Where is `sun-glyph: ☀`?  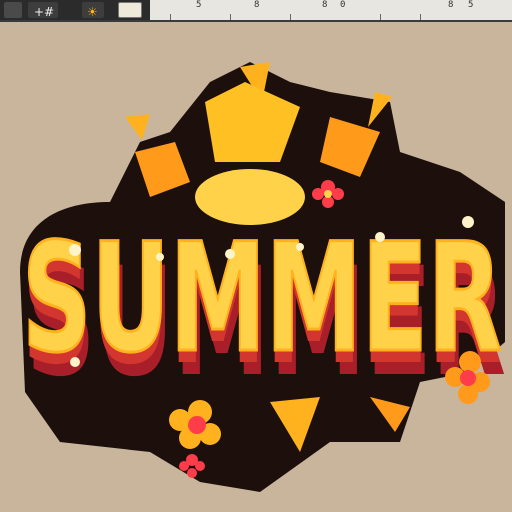 sun-glyph: ☀ is located at coordinates (92, 12).